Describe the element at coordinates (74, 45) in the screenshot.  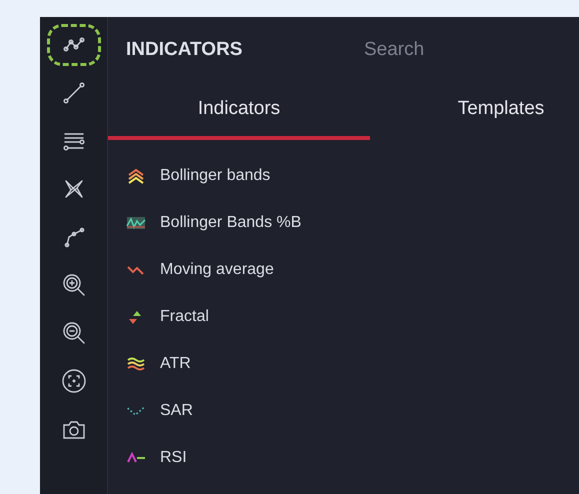
I see `tool-button` at that location.